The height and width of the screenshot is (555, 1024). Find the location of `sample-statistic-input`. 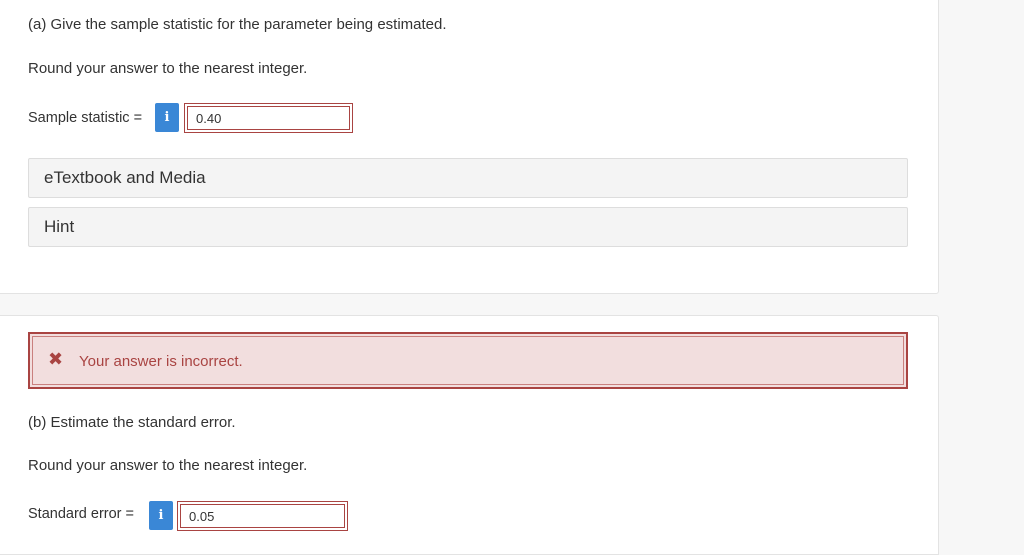

sample-statistic-input is located at coordinates (268, 118).